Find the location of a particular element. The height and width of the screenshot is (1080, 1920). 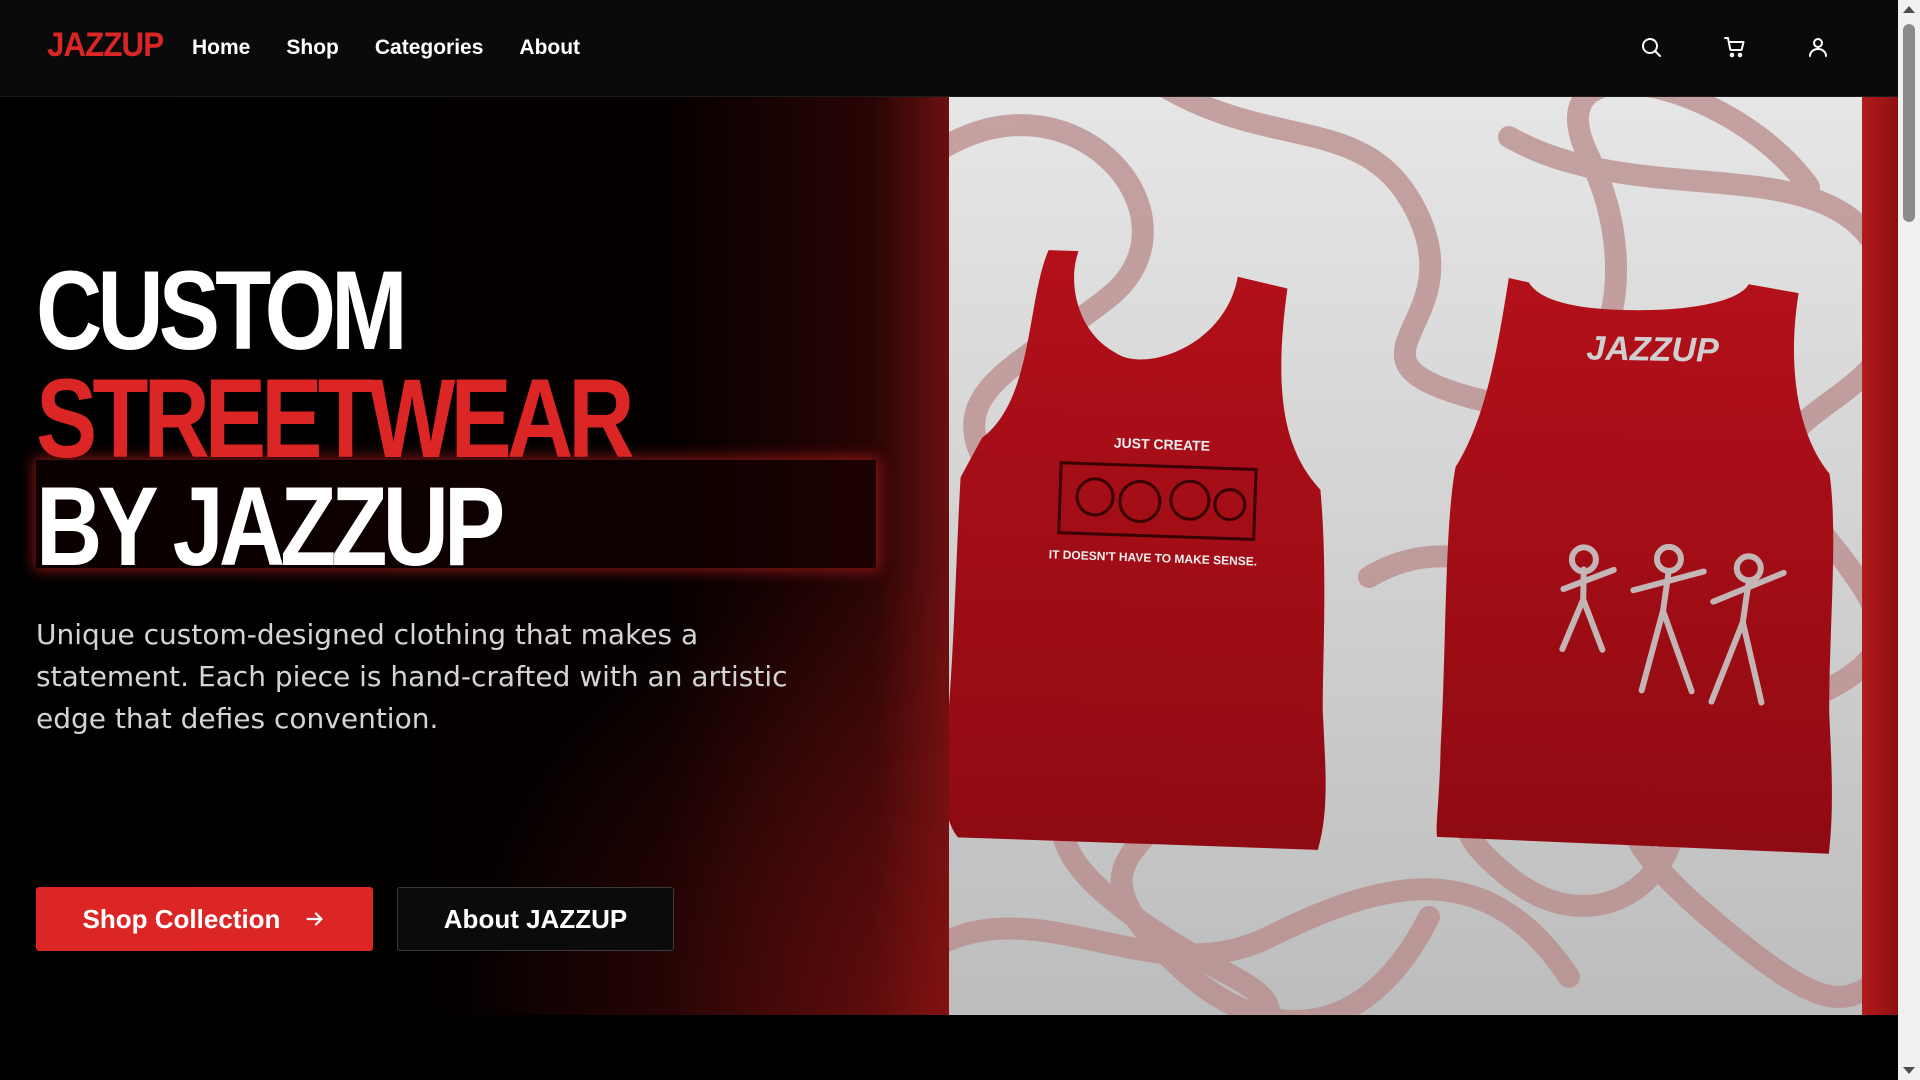

hero-image-edge is located at coordinates (1880, 556).